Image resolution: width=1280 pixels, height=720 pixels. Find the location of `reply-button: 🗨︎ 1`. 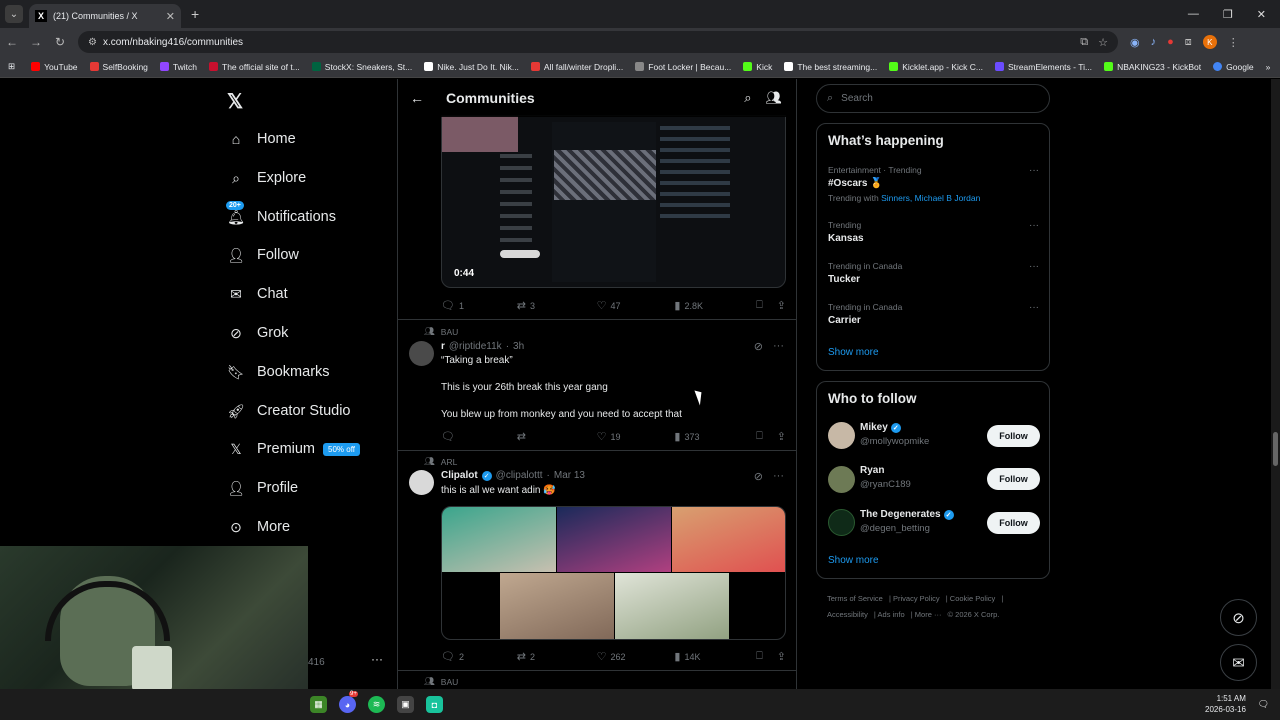

reply-button: 🗨︎ 1 is located at coordinates (479, 305).